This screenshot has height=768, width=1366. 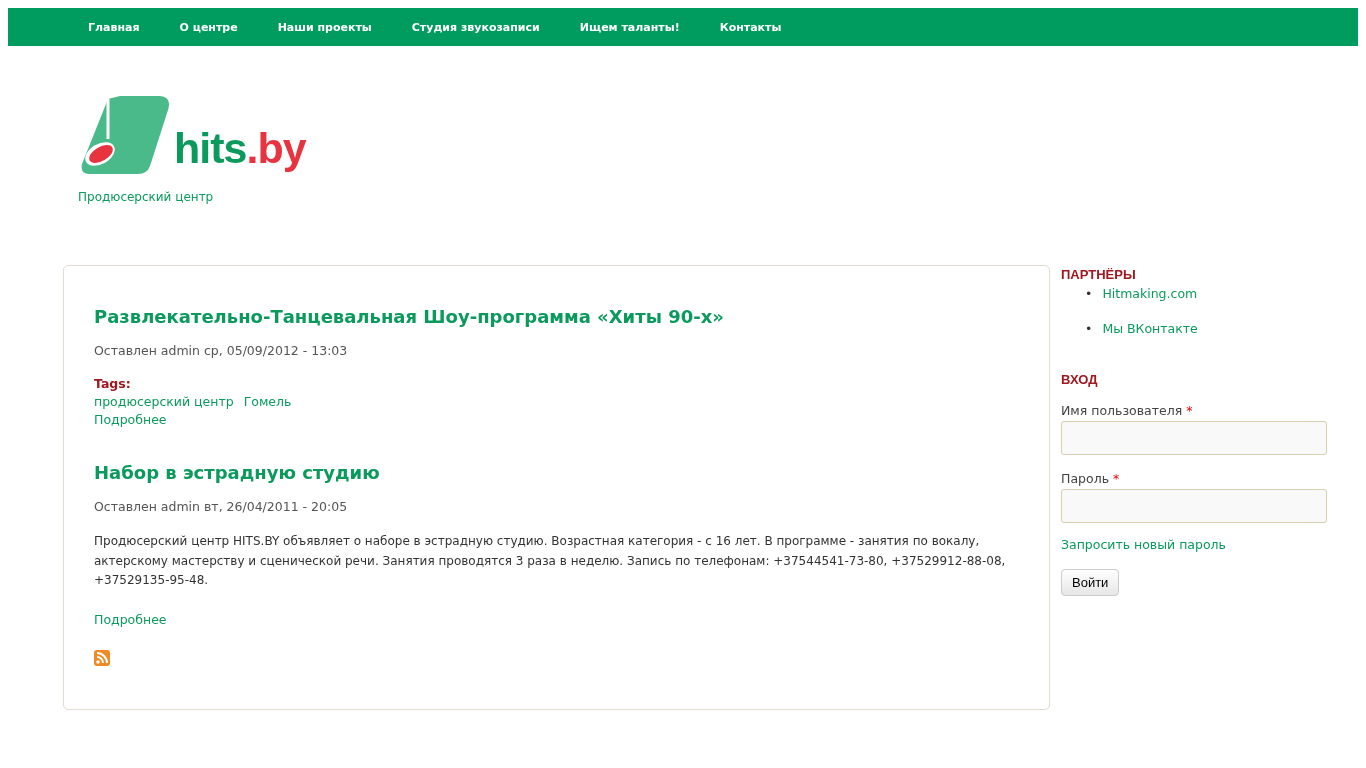 What do you see at coordinates (114, 27) in the screenshot?
I see `nav-link: Главная` at bounding box center [114, 27].